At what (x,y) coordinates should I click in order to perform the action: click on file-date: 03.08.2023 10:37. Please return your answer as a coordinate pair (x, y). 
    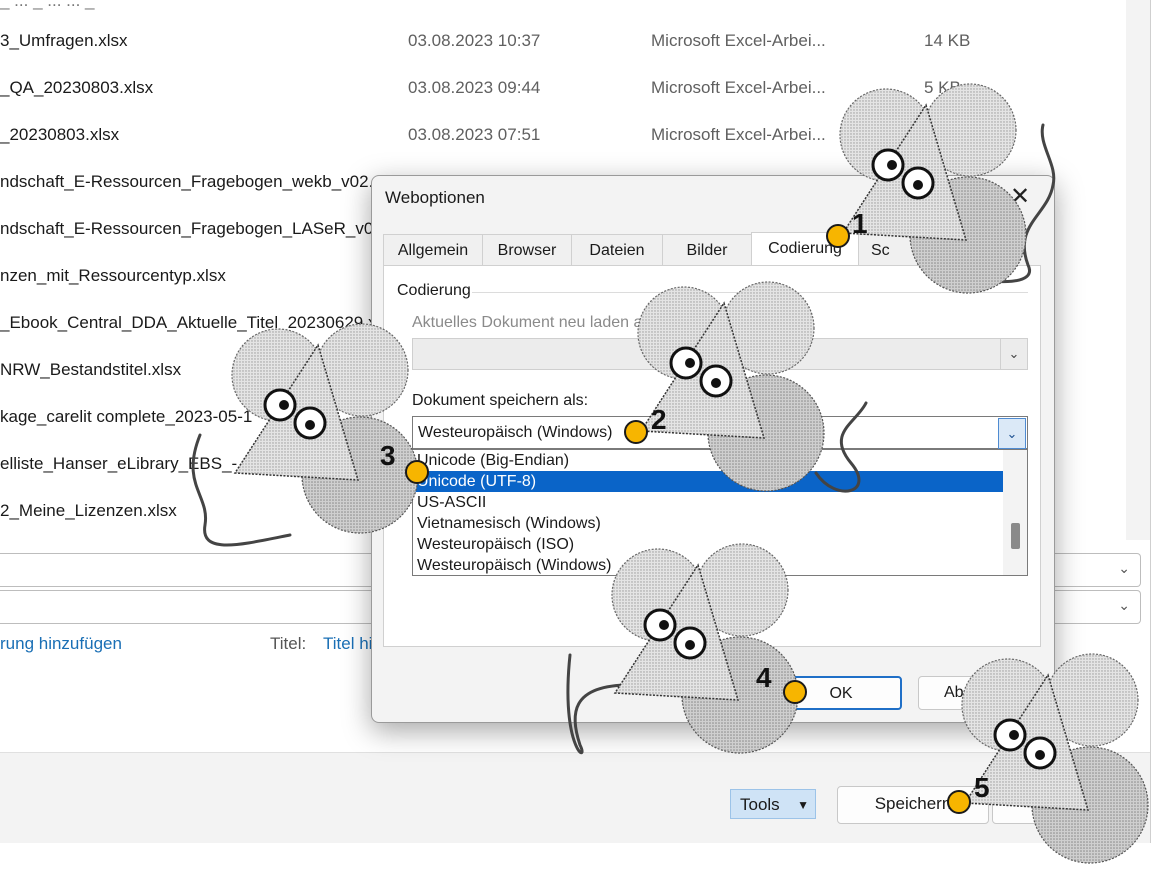
    Looking at the image, I should click on (474, 40).